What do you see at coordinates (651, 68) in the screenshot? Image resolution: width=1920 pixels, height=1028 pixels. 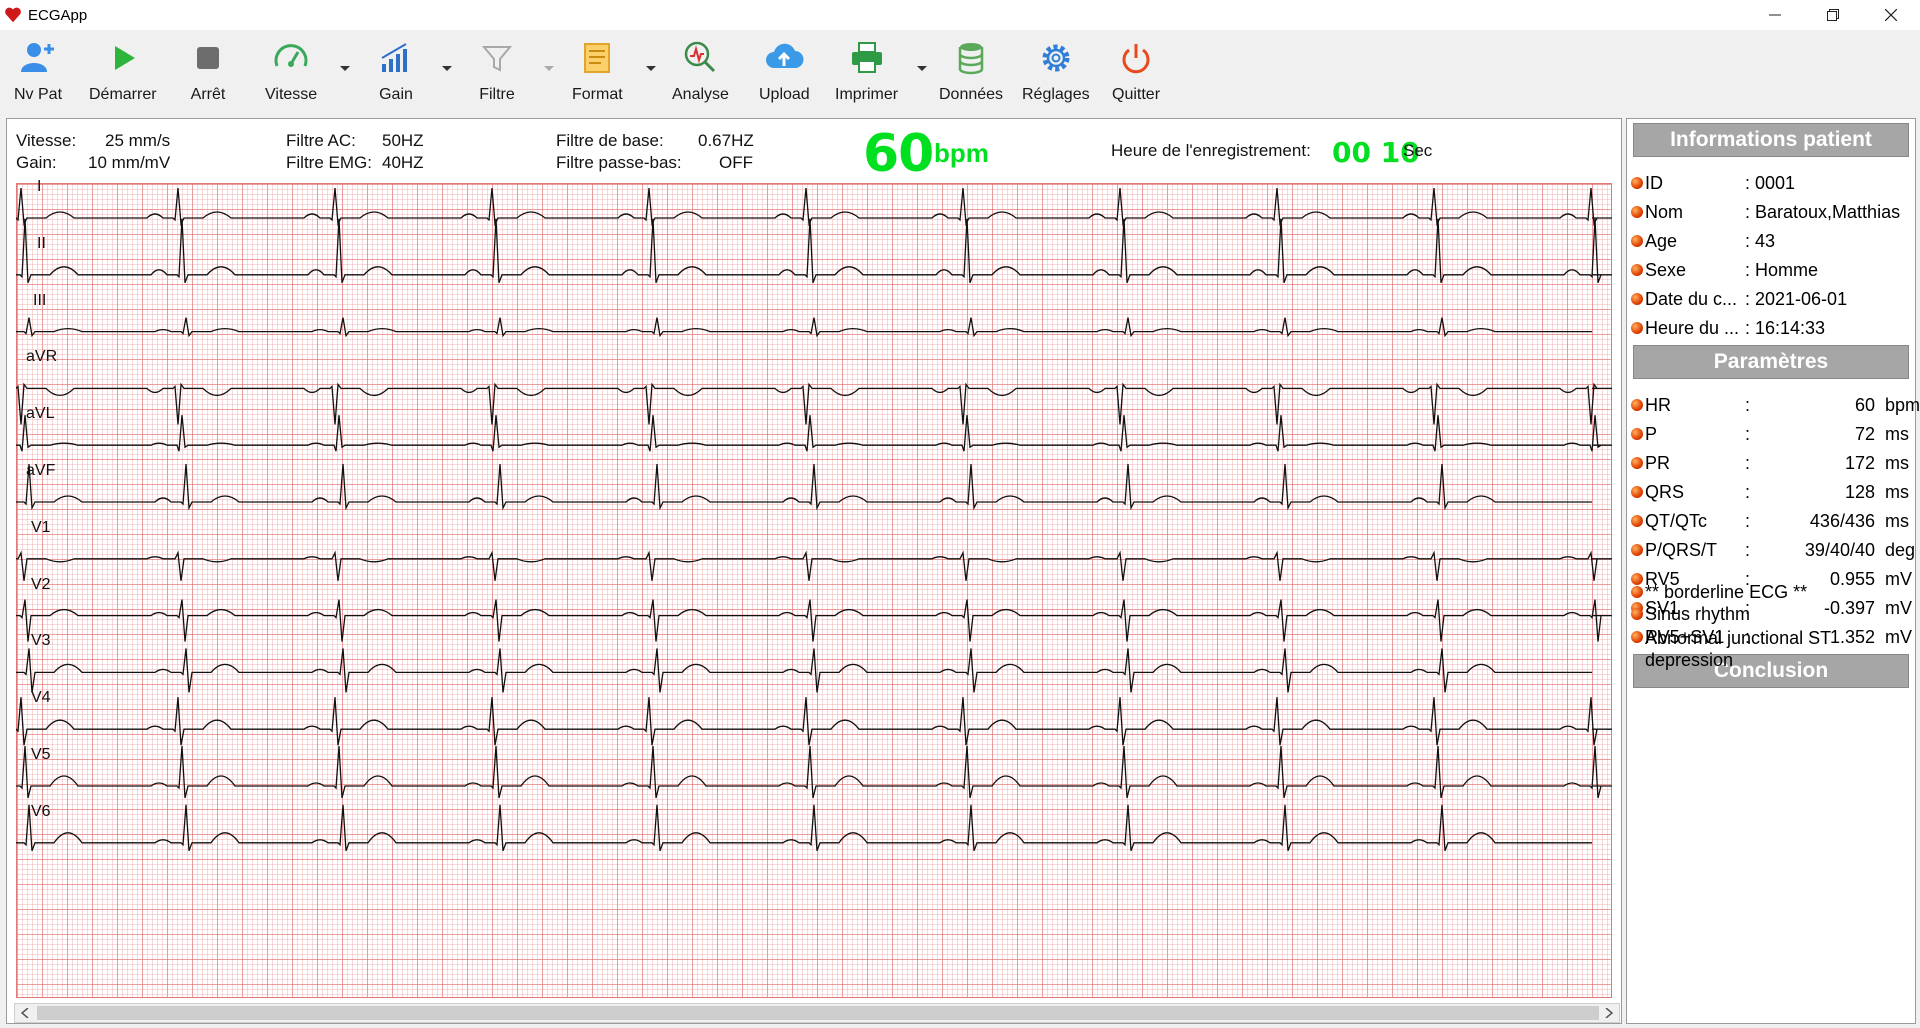 I see `format-dropdown-arrow` at bounding box center [651, 68].